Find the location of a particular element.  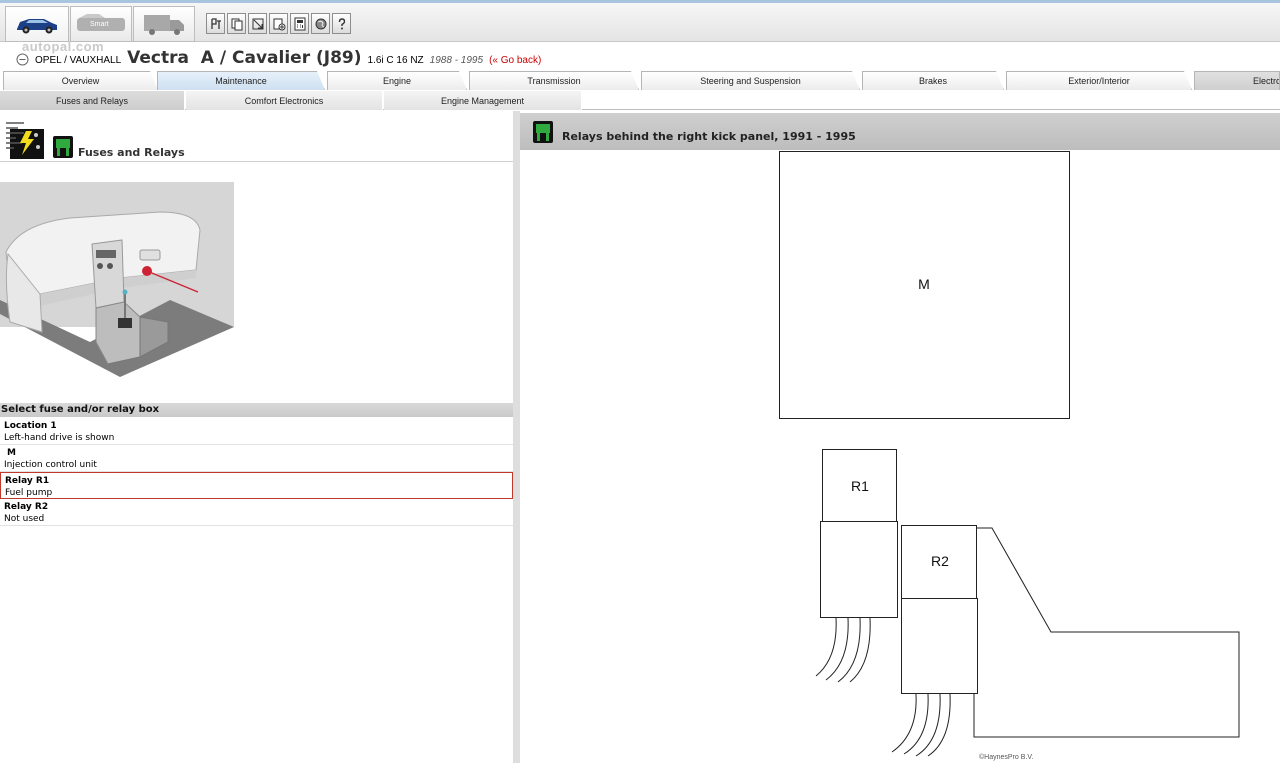

car-icon is located at coordinates (37, 26).